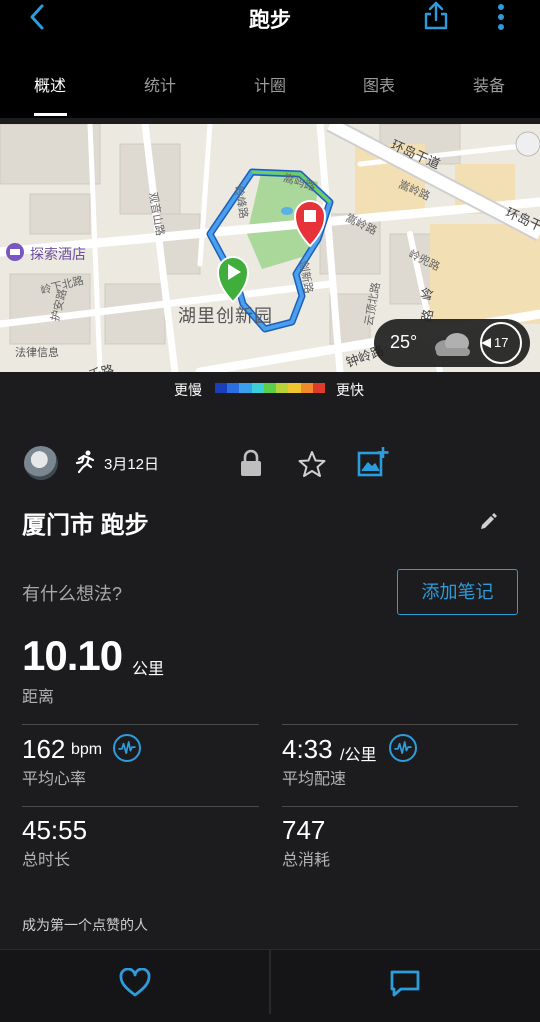 This screenshot has height=1022, width=540. I want to click on add-photo-icon, so click(373, 462).